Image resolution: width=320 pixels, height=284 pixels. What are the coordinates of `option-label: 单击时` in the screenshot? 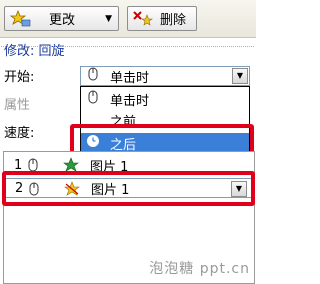 It's located at (130, 101).